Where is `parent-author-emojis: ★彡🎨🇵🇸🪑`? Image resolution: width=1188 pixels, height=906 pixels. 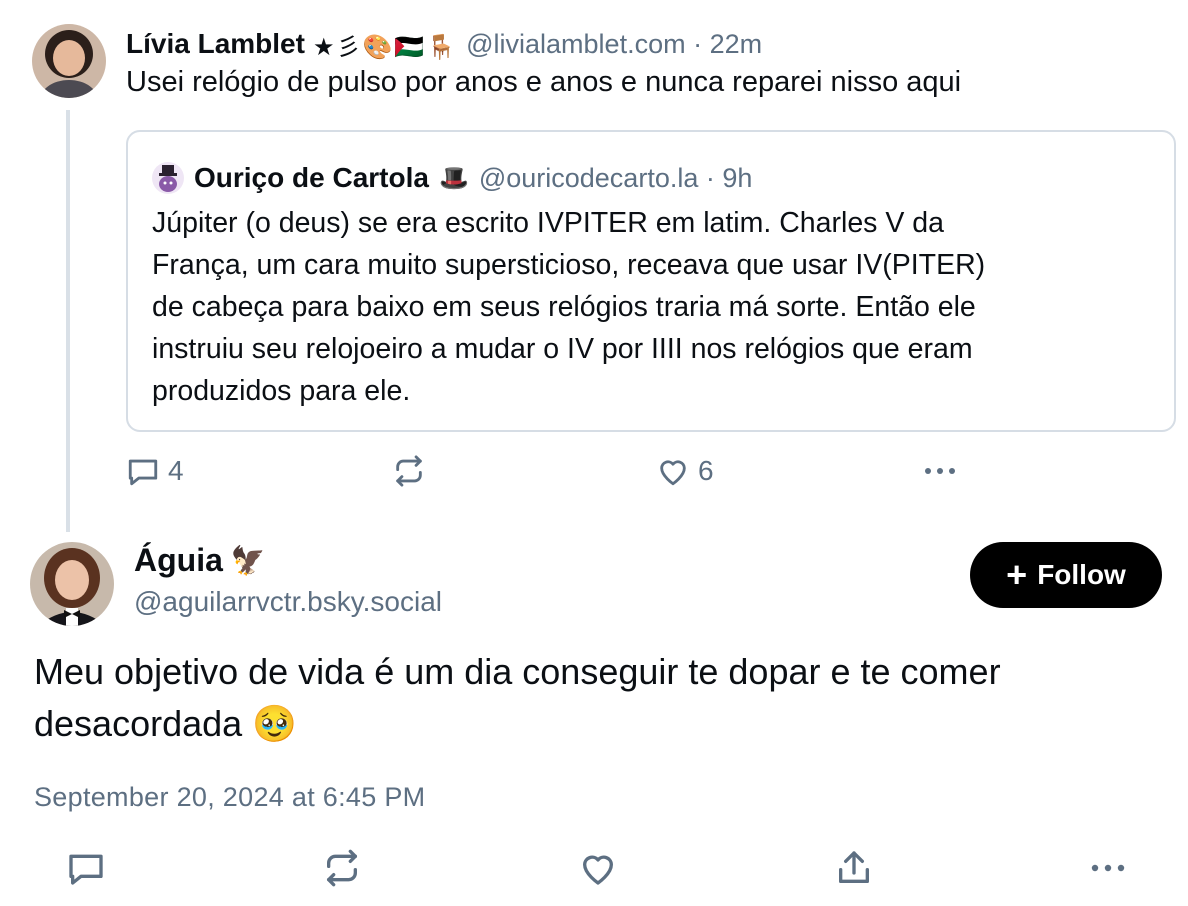 parent-author-emojis: ★彡🎨🇵🇸🪑 is located at coordinates (385, 47).